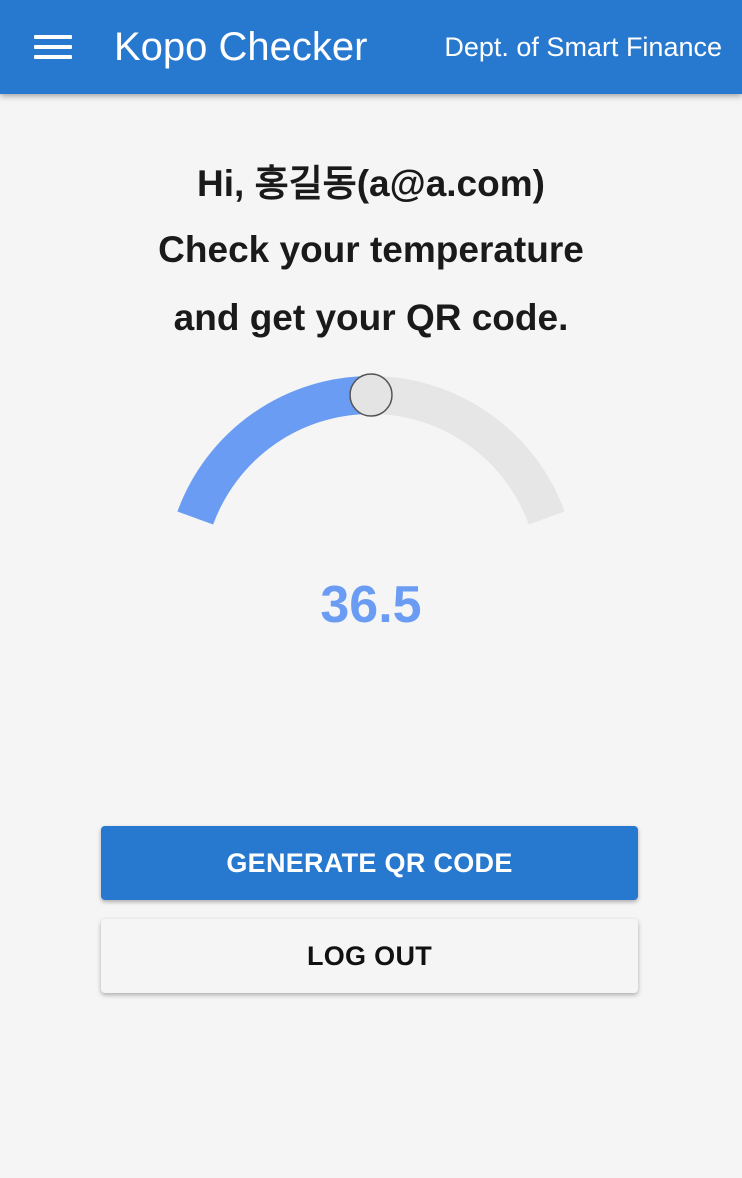 This screenshot has height=1178, width=742. I want to click on instruction-line: and get your QR code., so click(371, 317).